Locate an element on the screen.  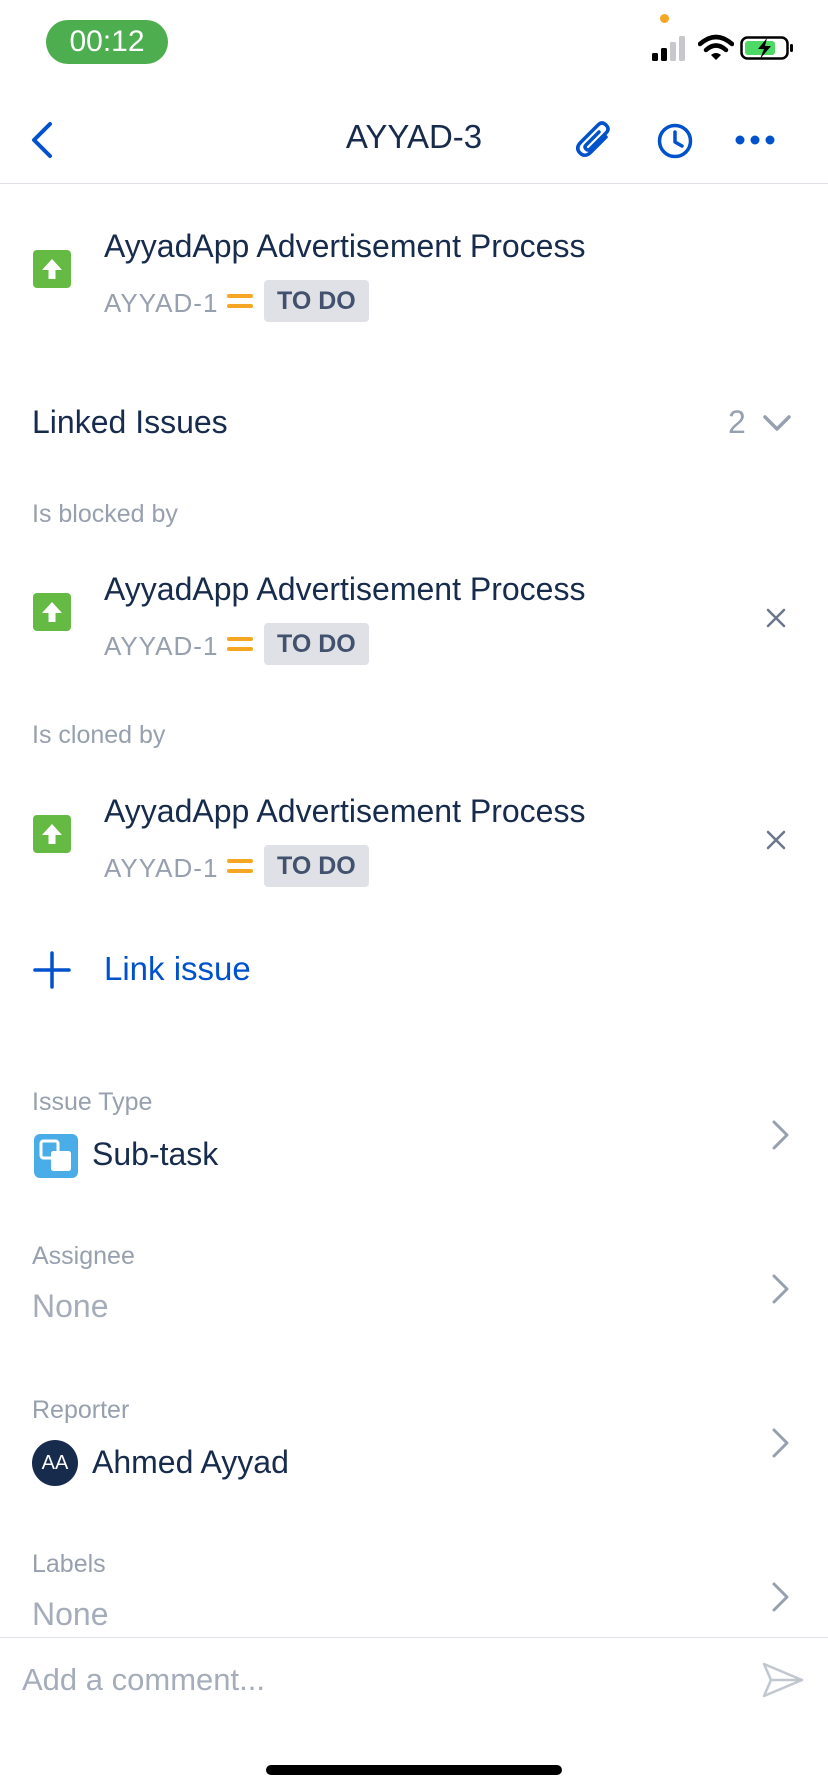
assignee-field: Assignee None is located at coordinates (414, 1289).